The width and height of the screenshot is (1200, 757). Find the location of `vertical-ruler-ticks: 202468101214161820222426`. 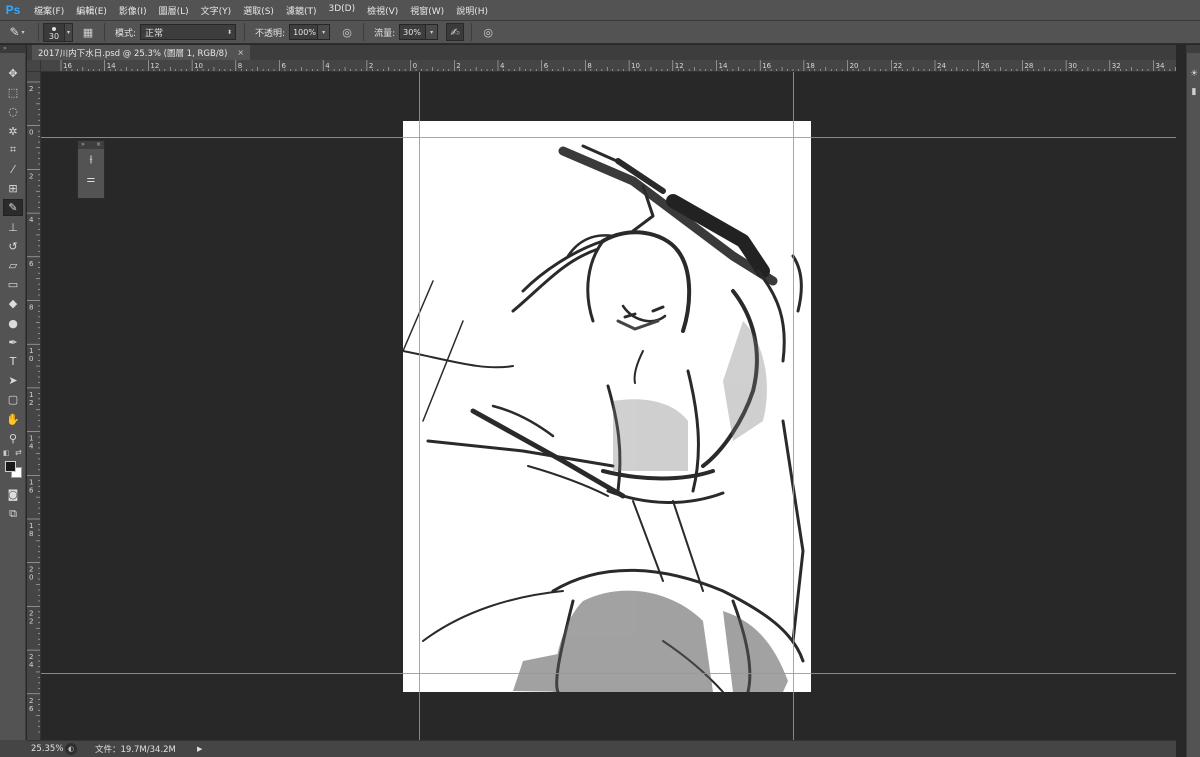

vertical-ruler-ticks: 202468101214161820222426 is located at coordinates (33, 407).